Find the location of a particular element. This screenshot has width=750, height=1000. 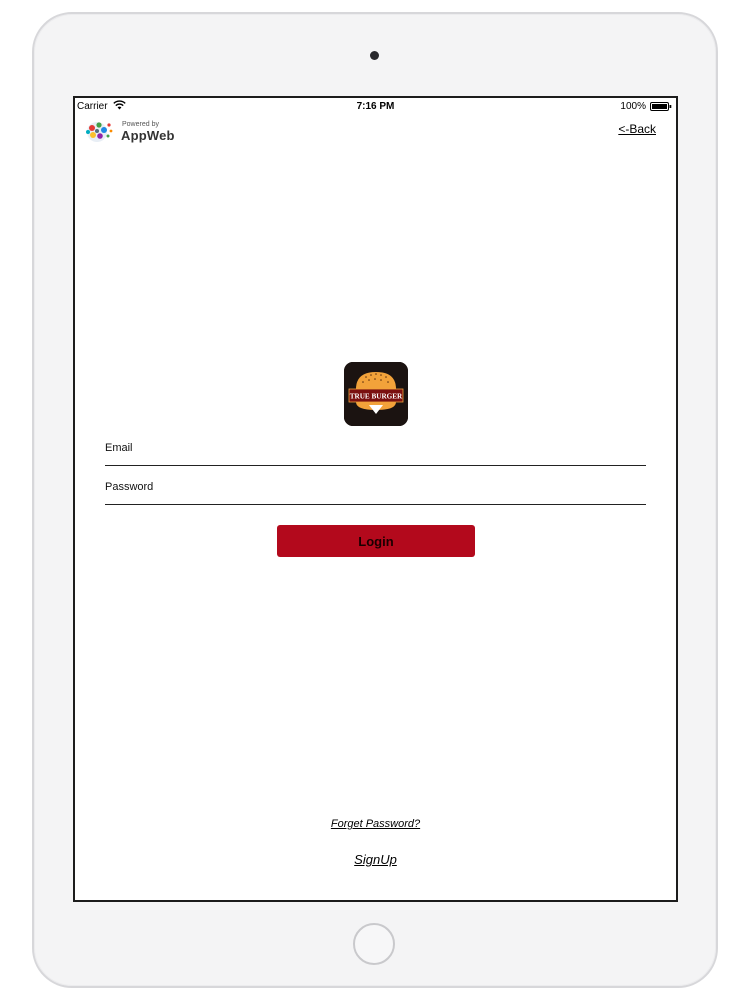

appweb-logo-icon is located at coordinates (99, 132).